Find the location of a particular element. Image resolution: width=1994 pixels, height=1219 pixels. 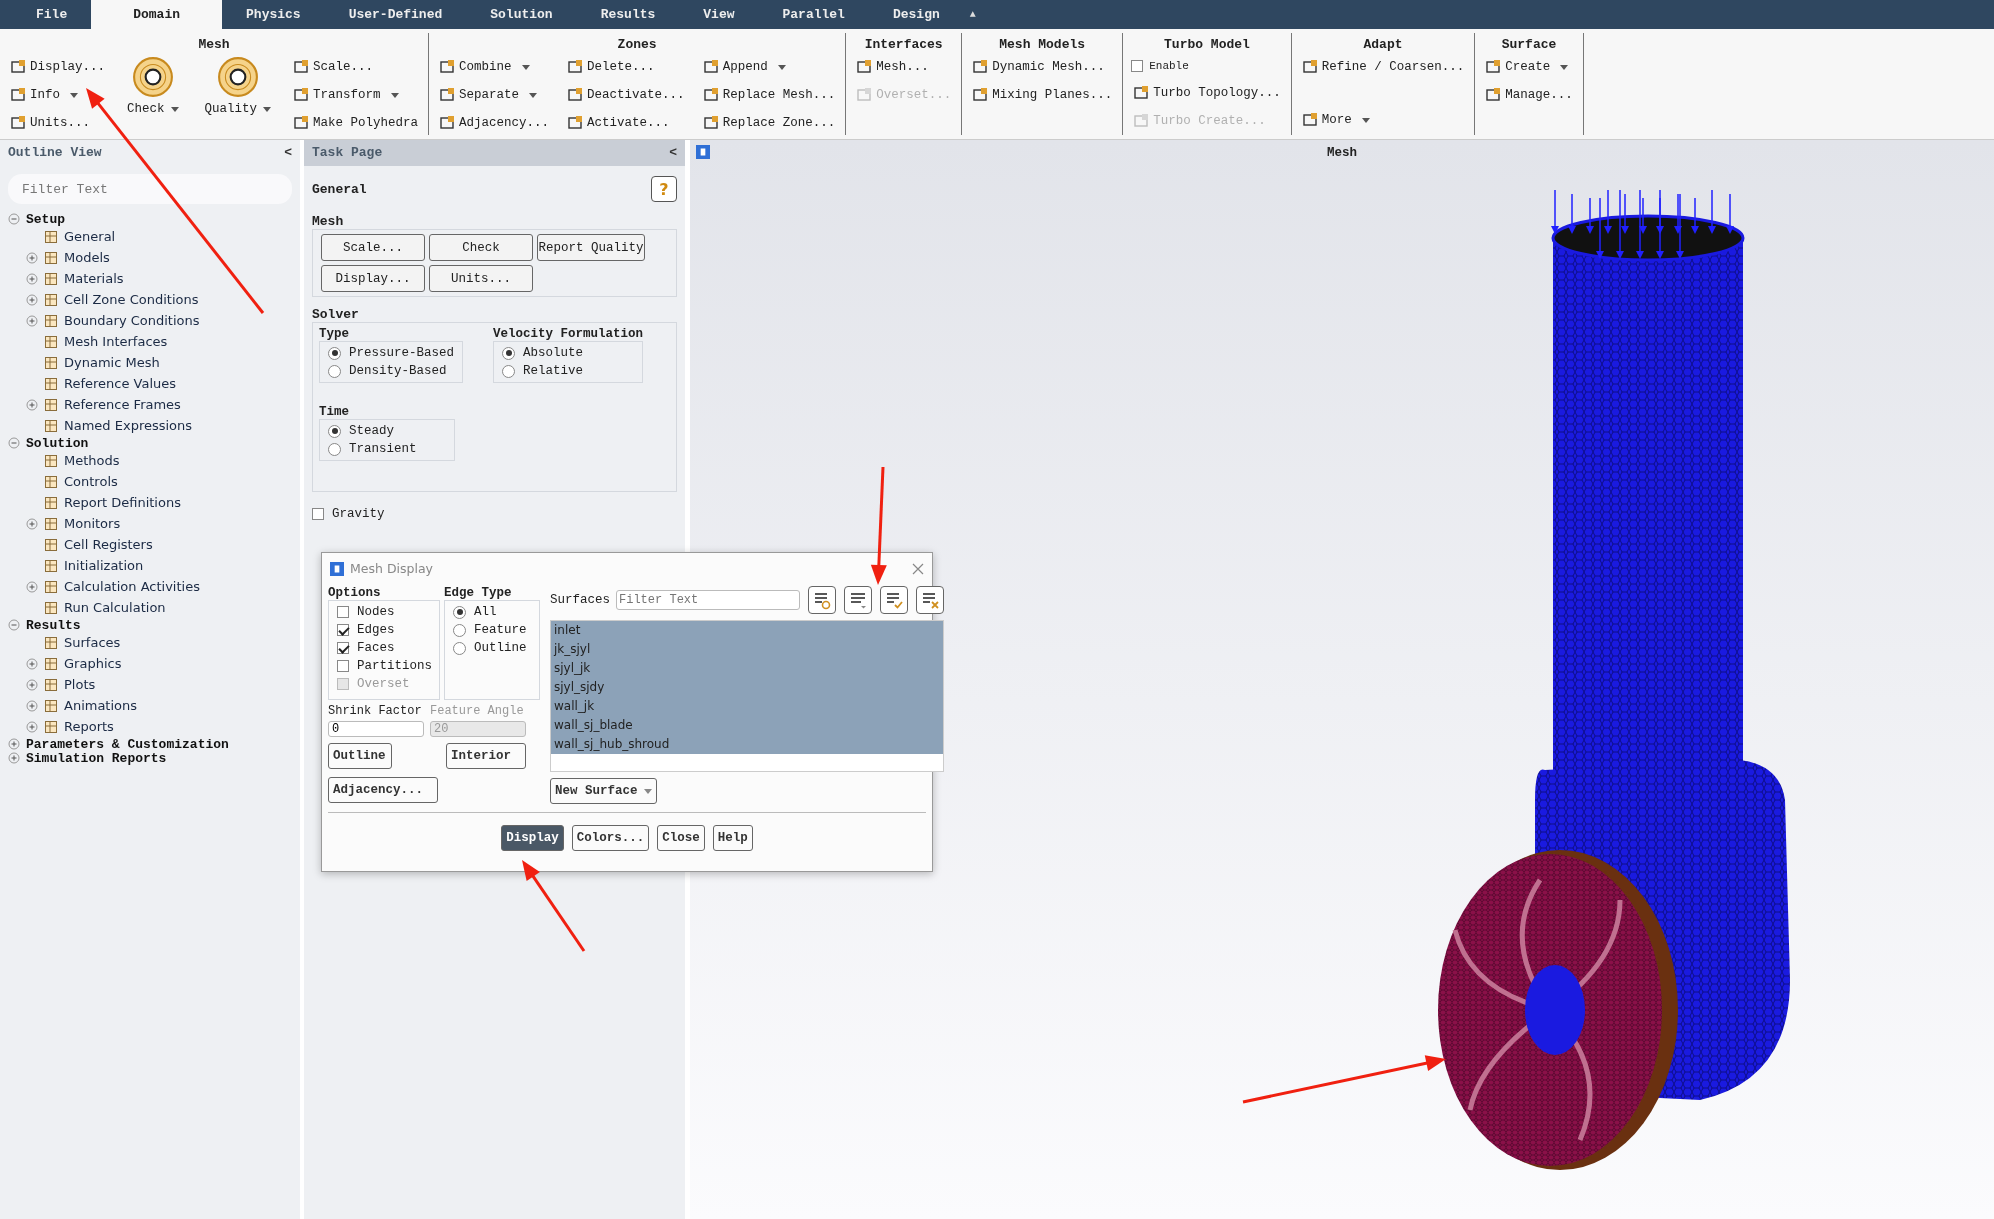

collapse-button: < is located at coordinates (288, 153).